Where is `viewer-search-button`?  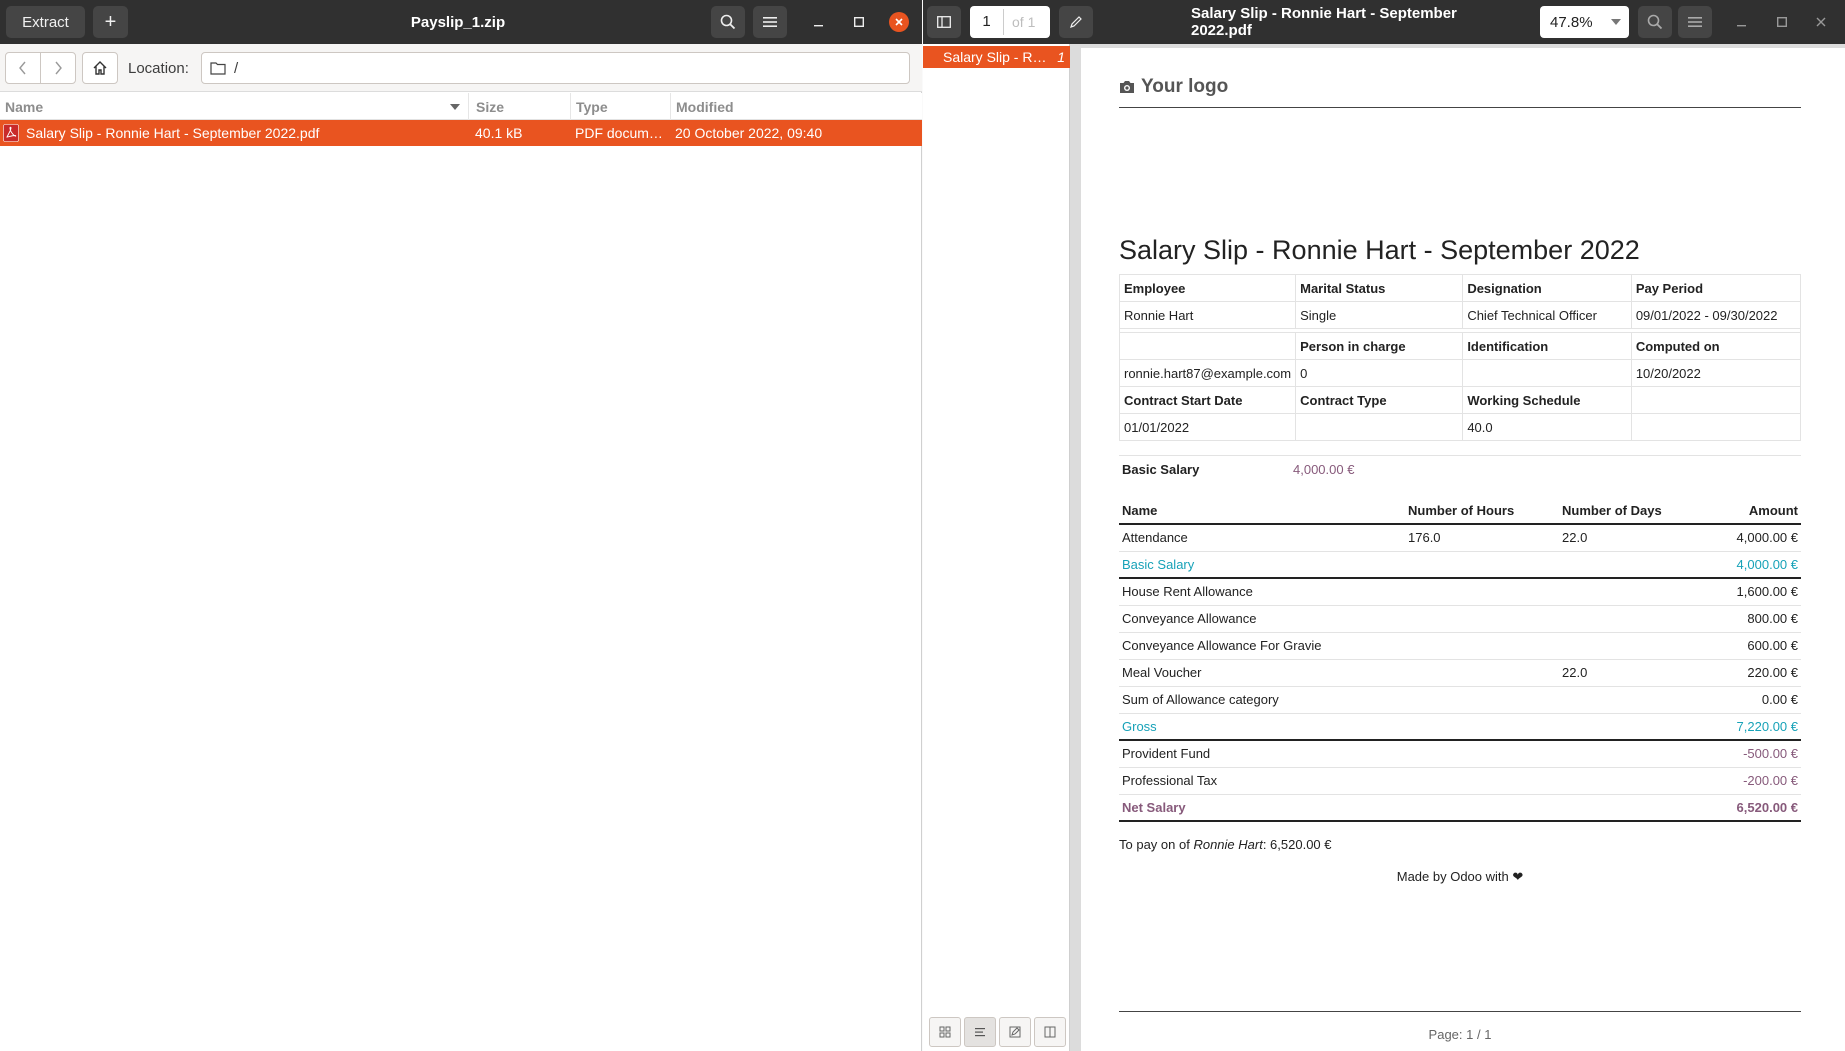
viewer-search-button is located at coordinates (1655, 22).